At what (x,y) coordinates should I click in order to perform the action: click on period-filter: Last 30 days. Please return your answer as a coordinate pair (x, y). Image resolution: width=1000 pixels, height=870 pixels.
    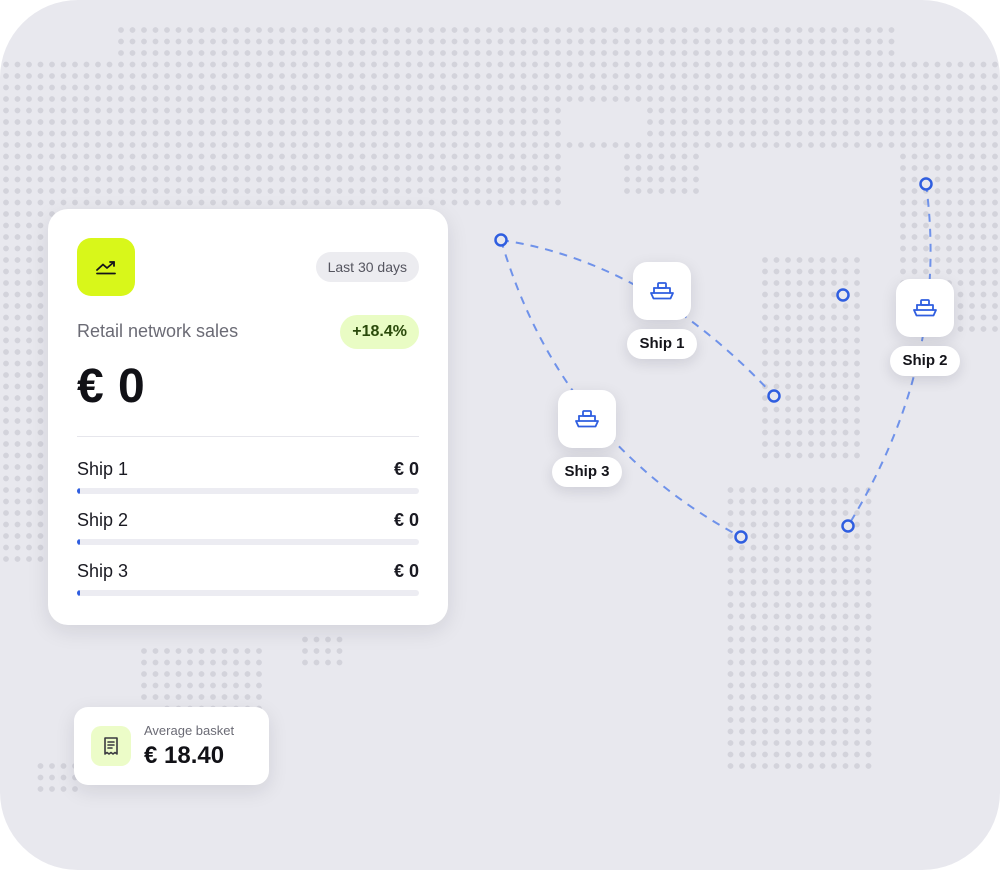
    Looking at the image, I should click on (367, 267).